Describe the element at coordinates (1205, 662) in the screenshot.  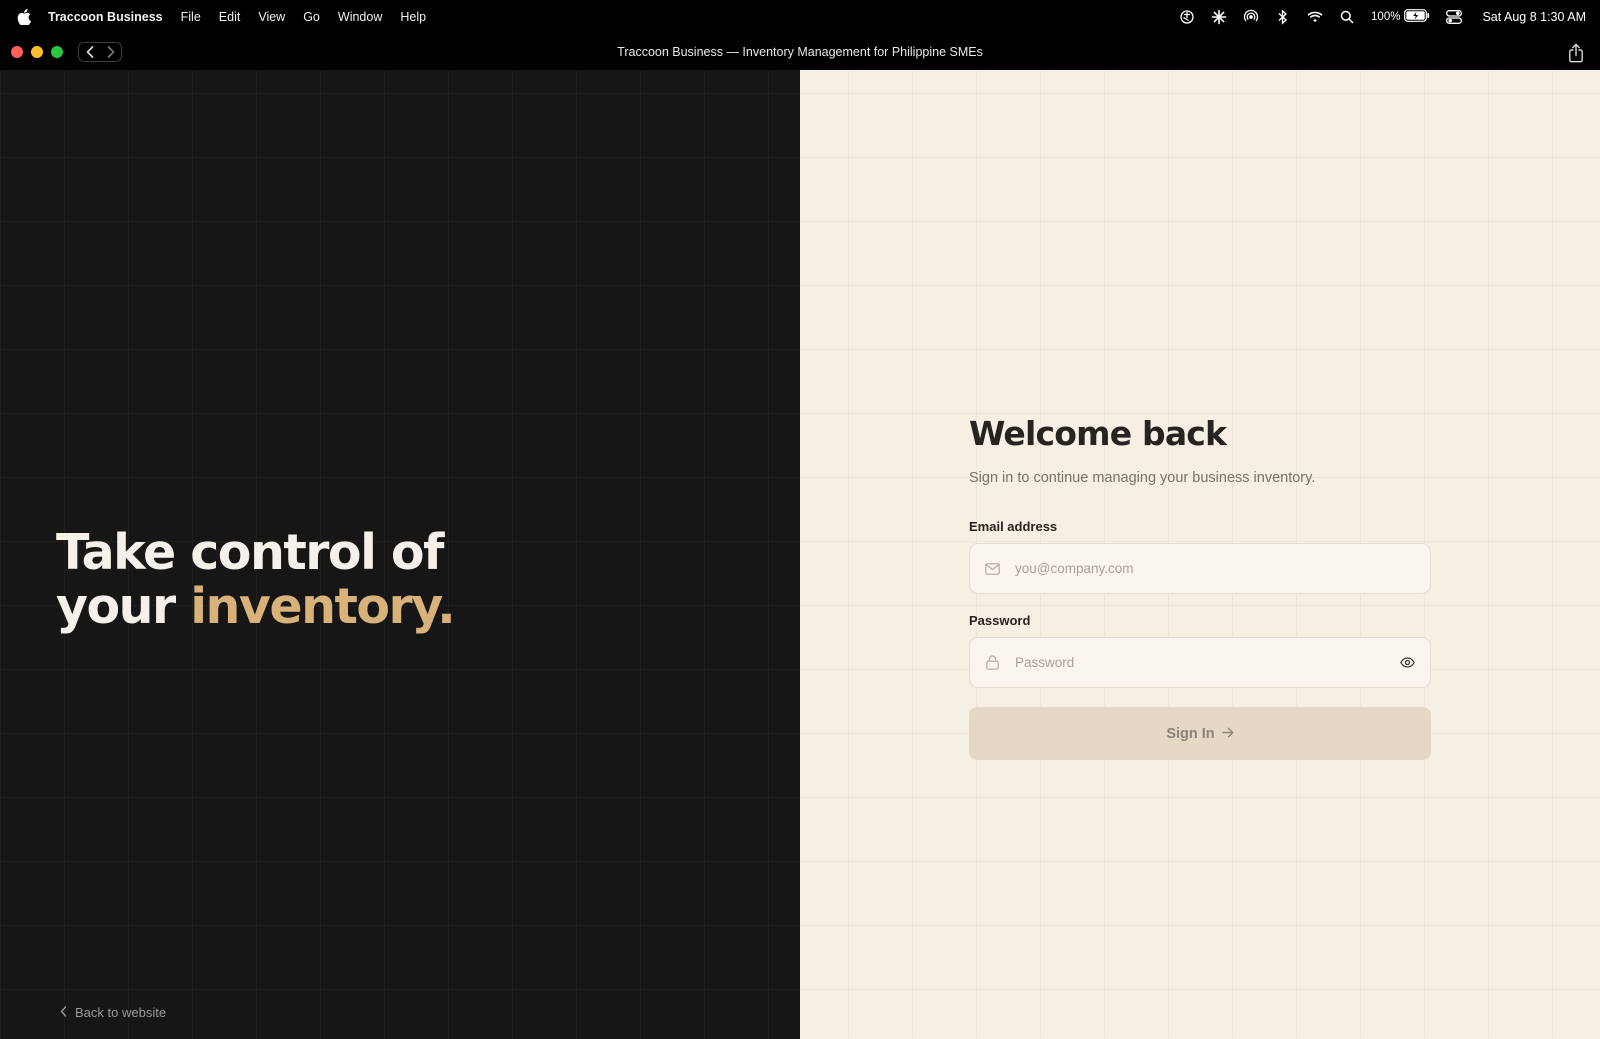
I see `password-field` at that location.